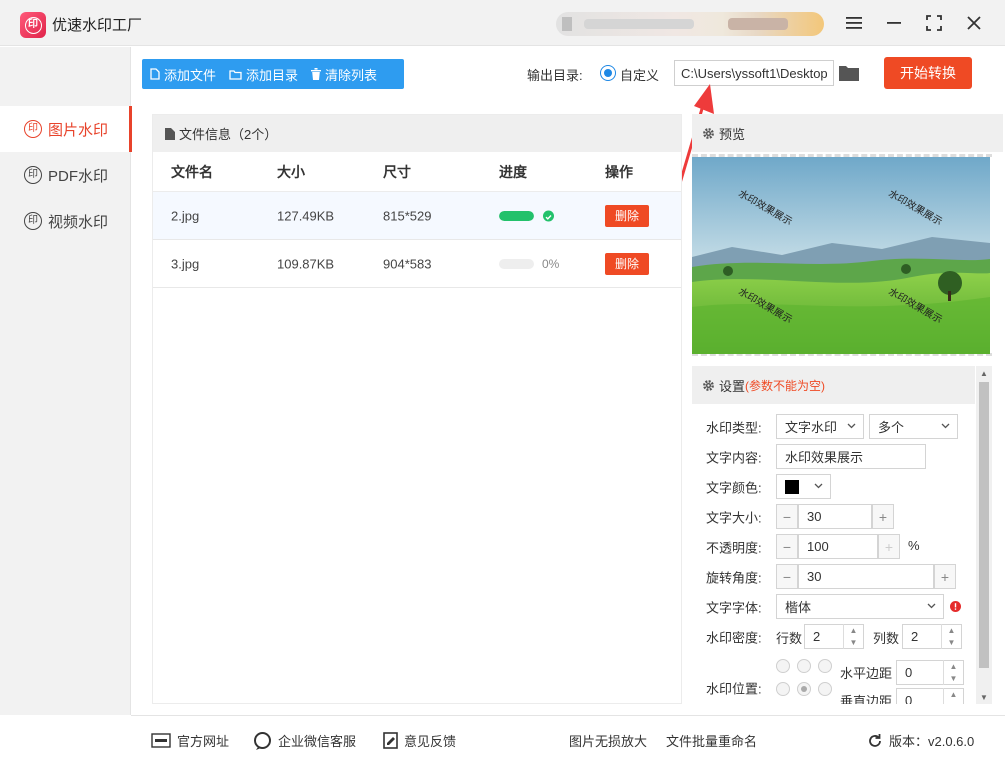 Image resolution: width=1005 pixels, height=764 pixels. I want to click on watermark-type-select: 文字水印, so click(820, 426).